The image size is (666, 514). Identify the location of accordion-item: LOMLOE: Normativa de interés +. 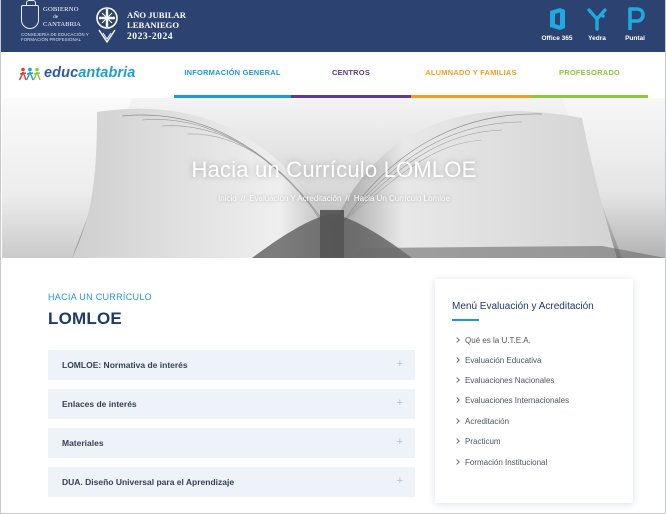
(231, 365).